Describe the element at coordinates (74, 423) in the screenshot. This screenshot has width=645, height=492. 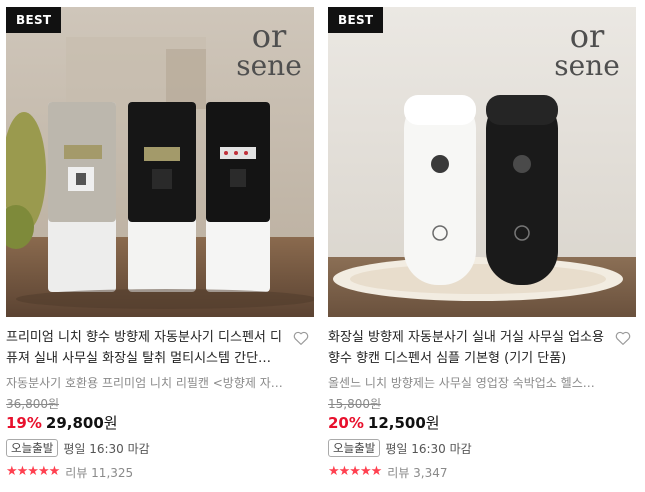
I see `sale-price: 29,800` at that location.